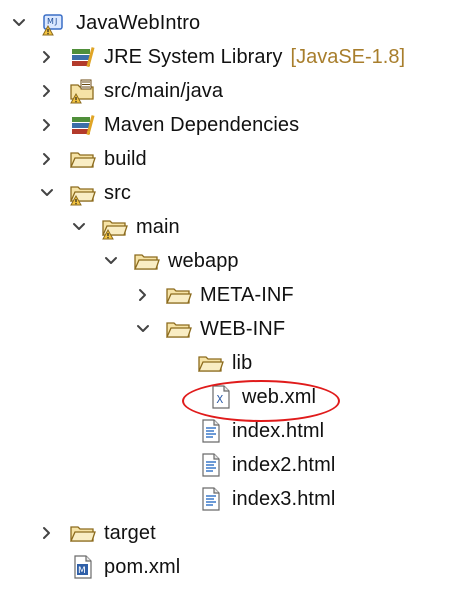  What do you see at coordinates (203, 260) in the screenshot?
I see `webapp-label: webapp` at bounding box center [203, 260].